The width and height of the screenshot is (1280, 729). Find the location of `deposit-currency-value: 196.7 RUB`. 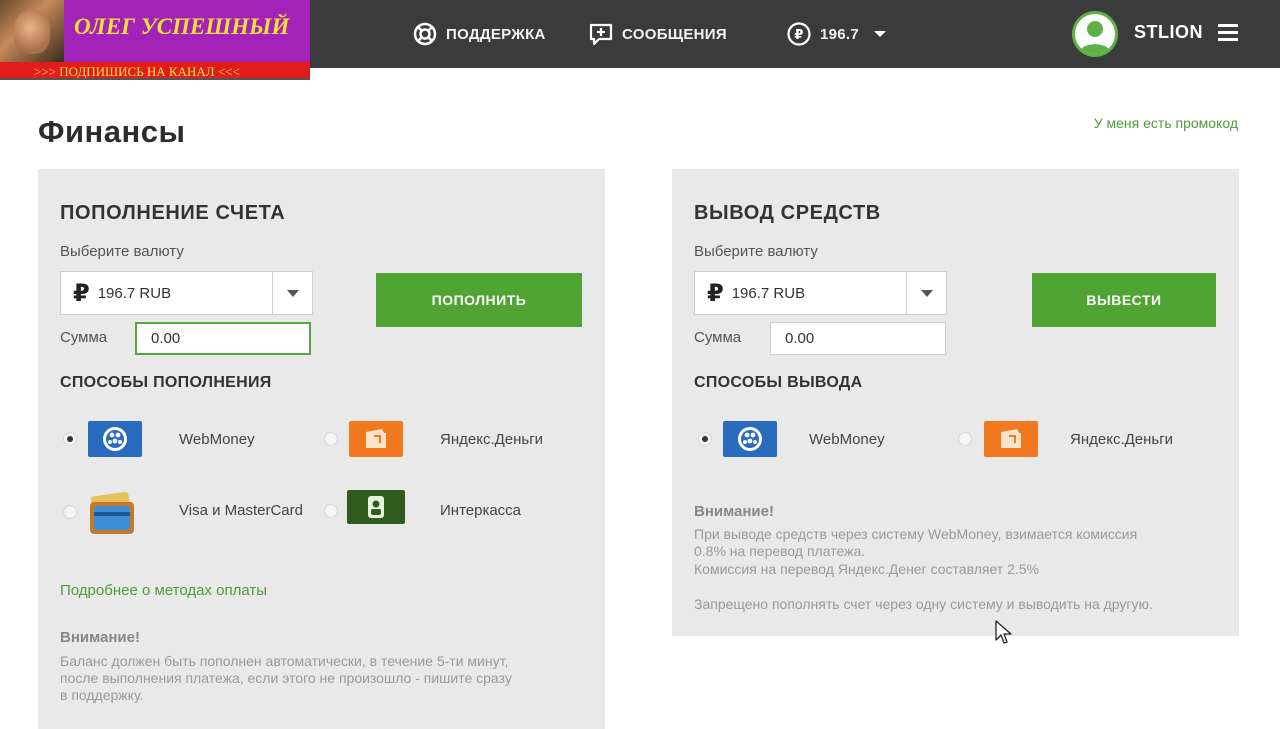

deposit-currency-value: 196.7 RUB is located at coordinates (134, 293).